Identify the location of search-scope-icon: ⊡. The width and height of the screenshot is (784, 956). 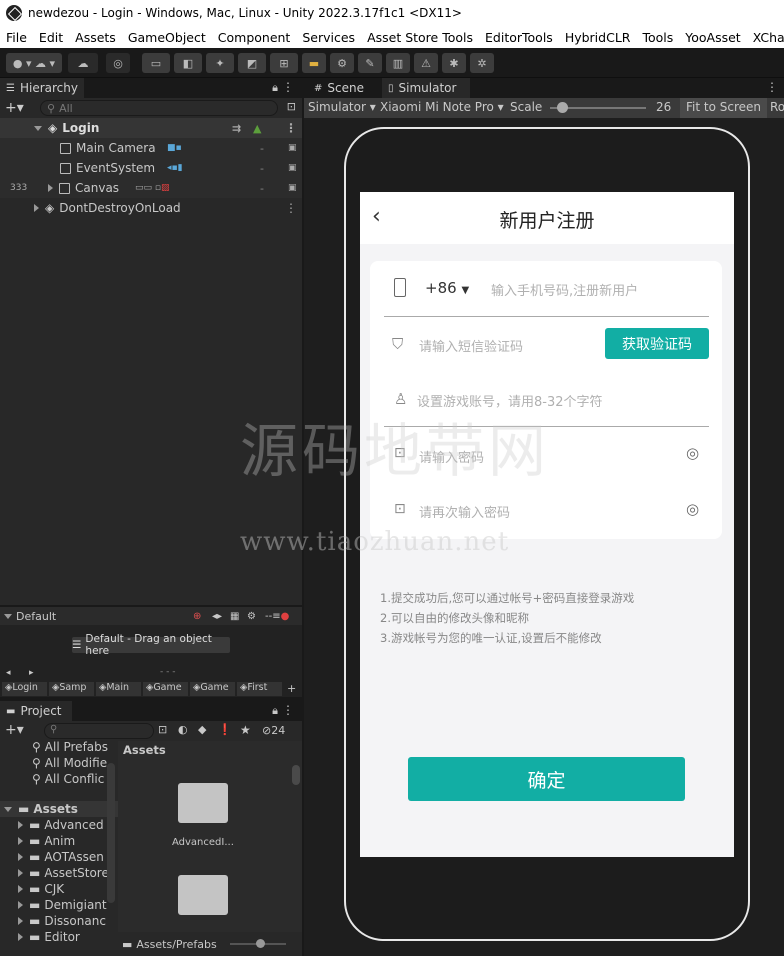
(162, 729).